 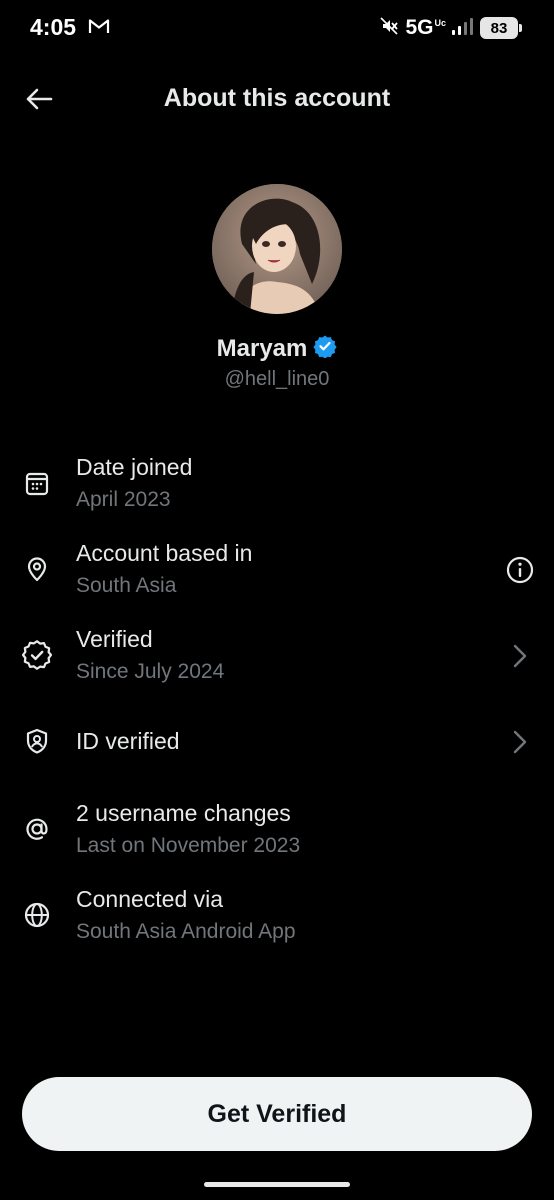 What do you see at coordinates (463, 28) in the screenshot?
I see `signal-icon` at bounding box center [463, 28].